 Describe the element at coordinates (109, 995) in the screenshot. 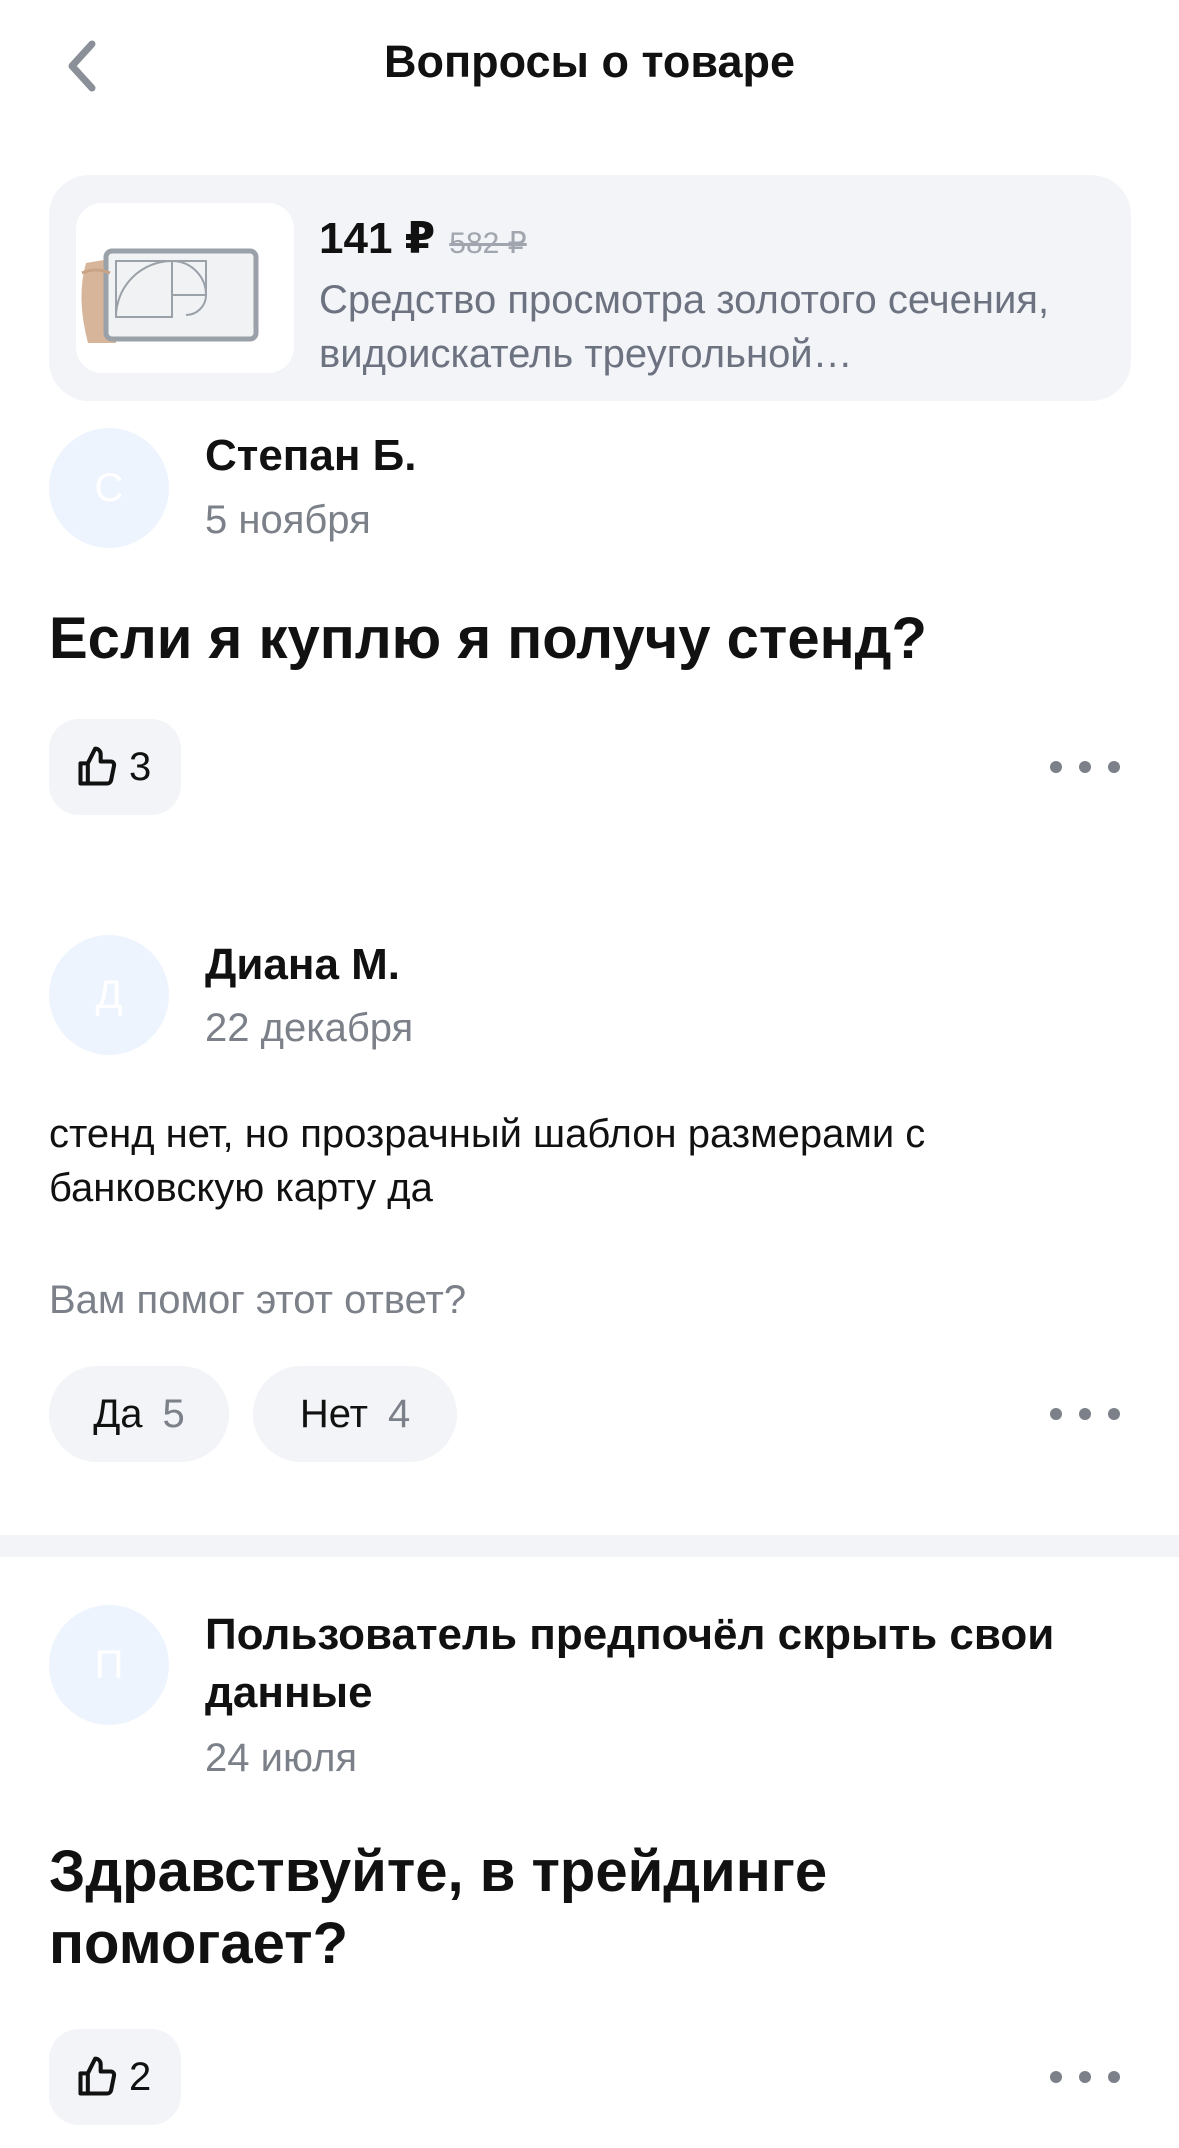

I see `avatar: Д` at that location.